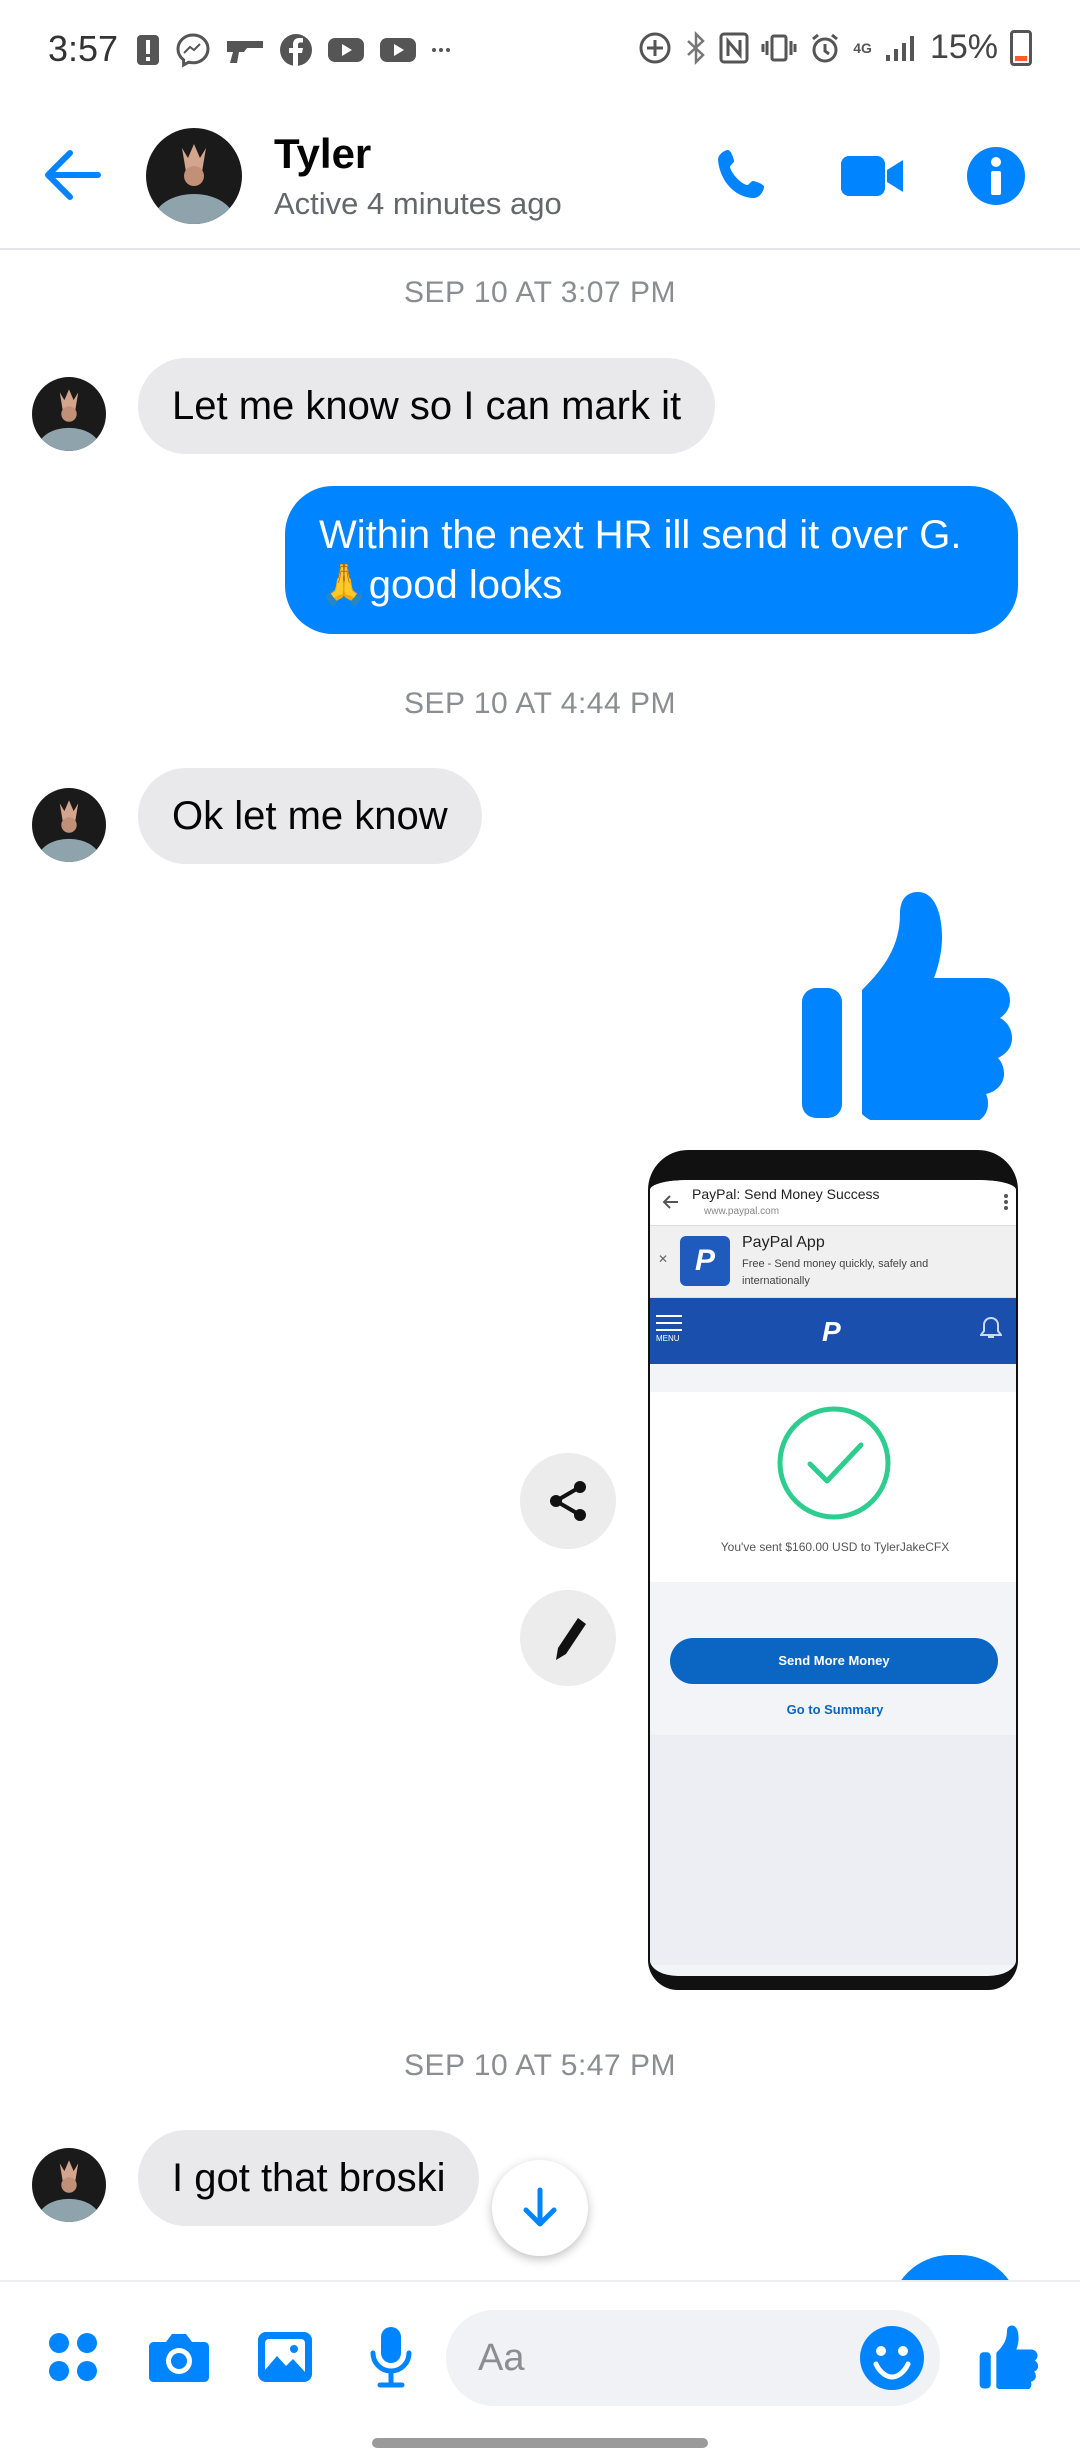 The width and height of the screenshot is (1080, 2460). Describe the element at coordinates (1021, 47) in the screenshot. I see `battery-icon` at that location.